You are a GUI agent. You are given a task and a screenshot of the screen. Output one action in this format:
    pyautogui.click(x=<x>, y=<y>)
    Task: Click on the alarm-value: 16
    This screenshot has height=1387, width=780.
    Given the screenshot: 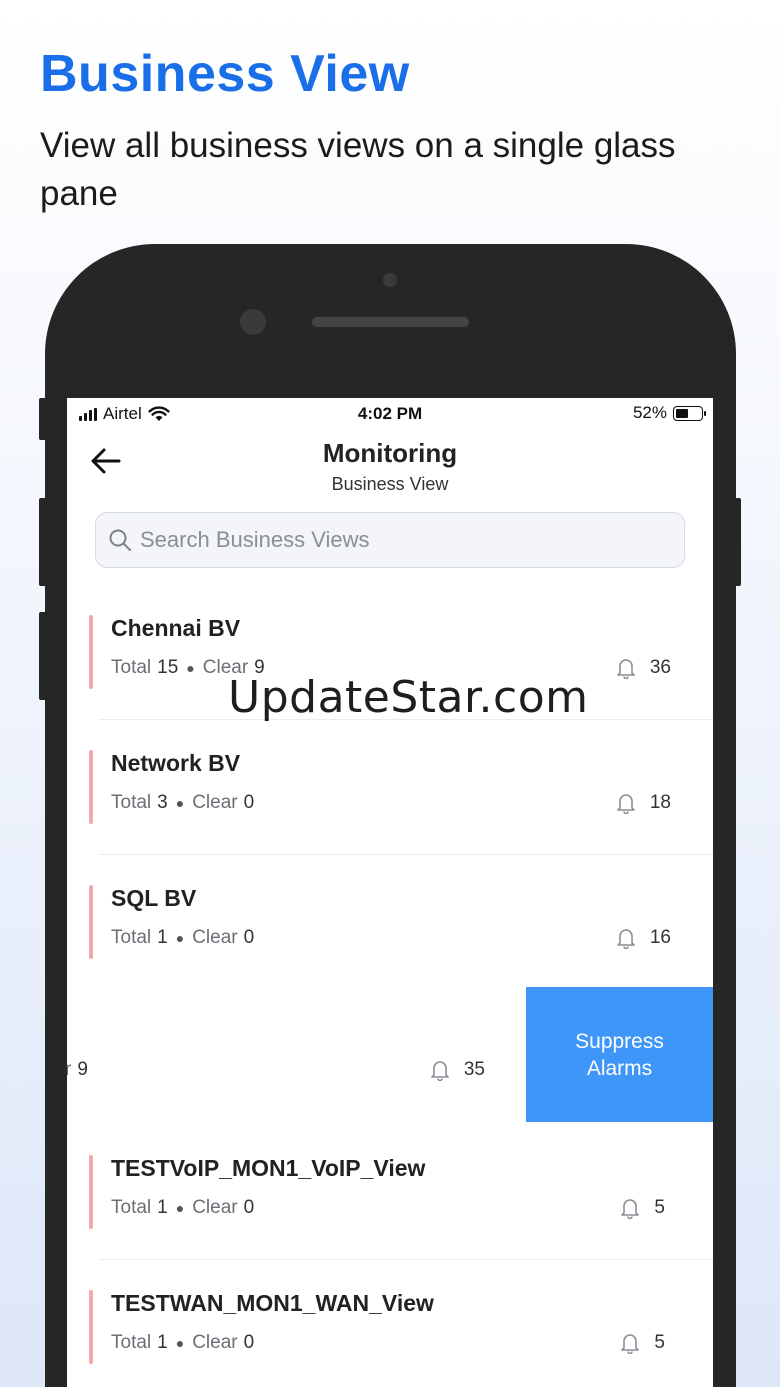 What is the action you would take?
    pyautogui.click(x=660, y=937)
    